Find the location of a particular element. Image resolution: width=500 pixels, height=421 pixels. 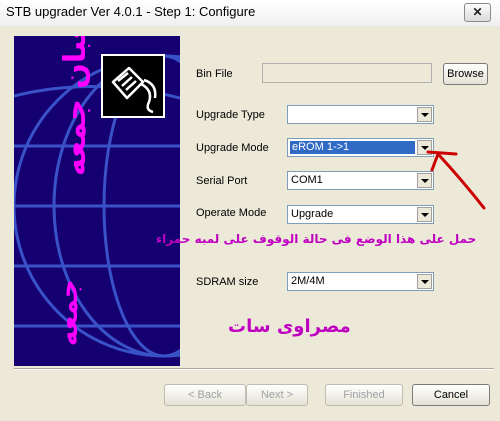

finished-button: Finished is located at coordinates (364, 395).